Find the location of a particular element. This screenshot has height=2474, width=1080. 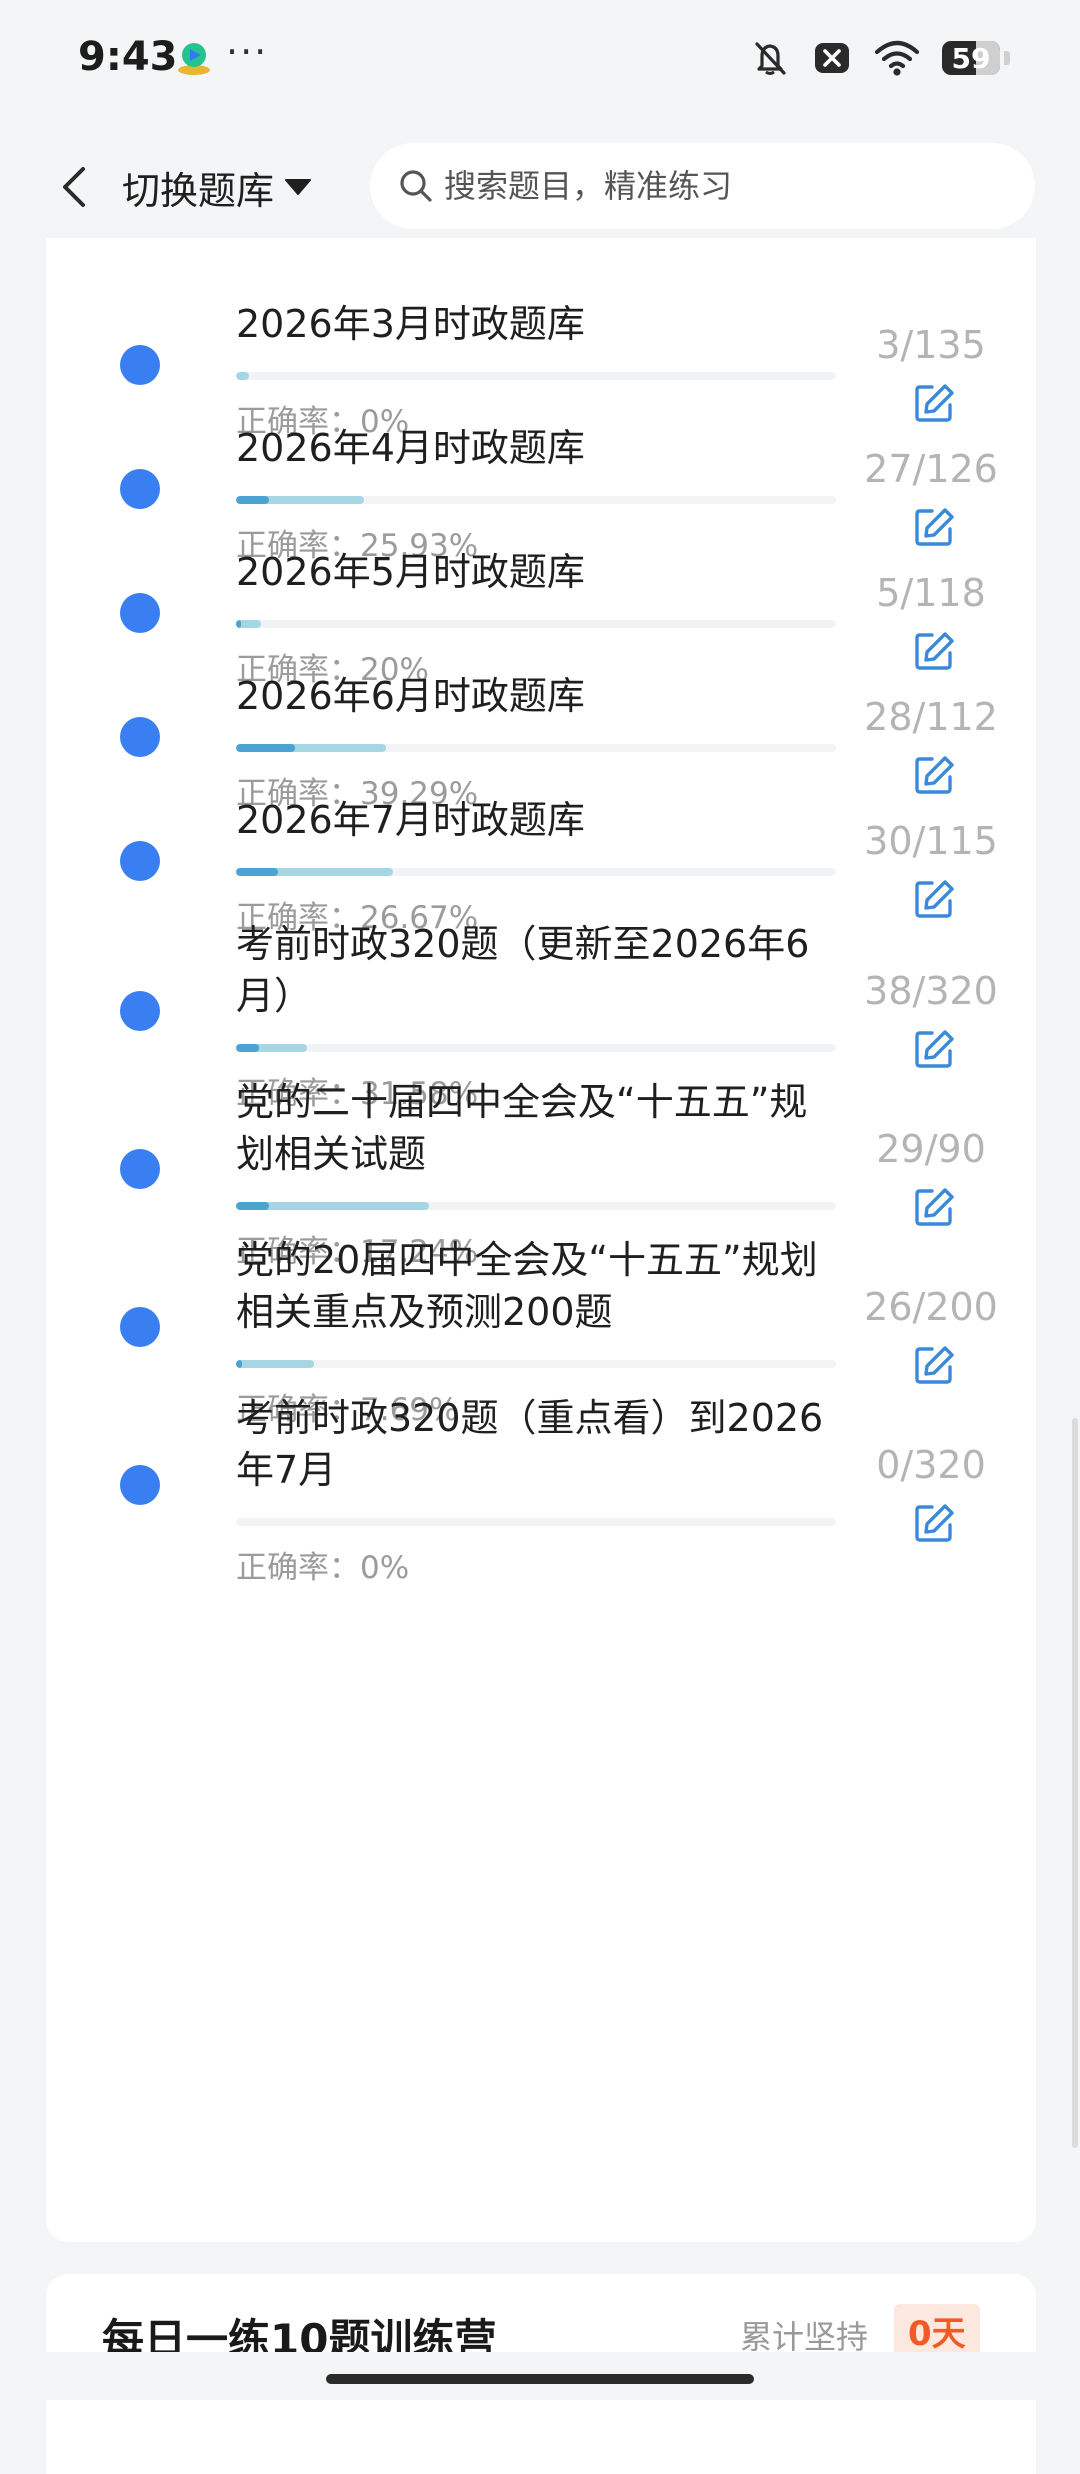

accuracy-text: 正确率：0% is located at coordinates (322, 1564).